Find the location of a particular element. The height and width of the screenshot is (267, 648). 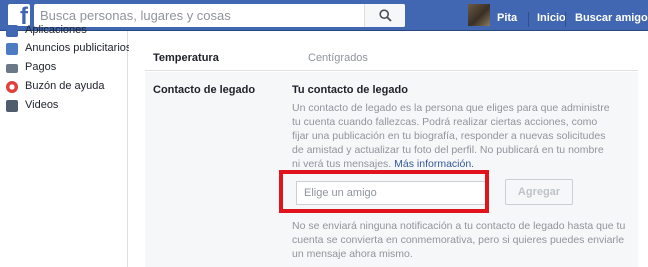

facebook-logo-icon: f is located at coordinates (19, 16).